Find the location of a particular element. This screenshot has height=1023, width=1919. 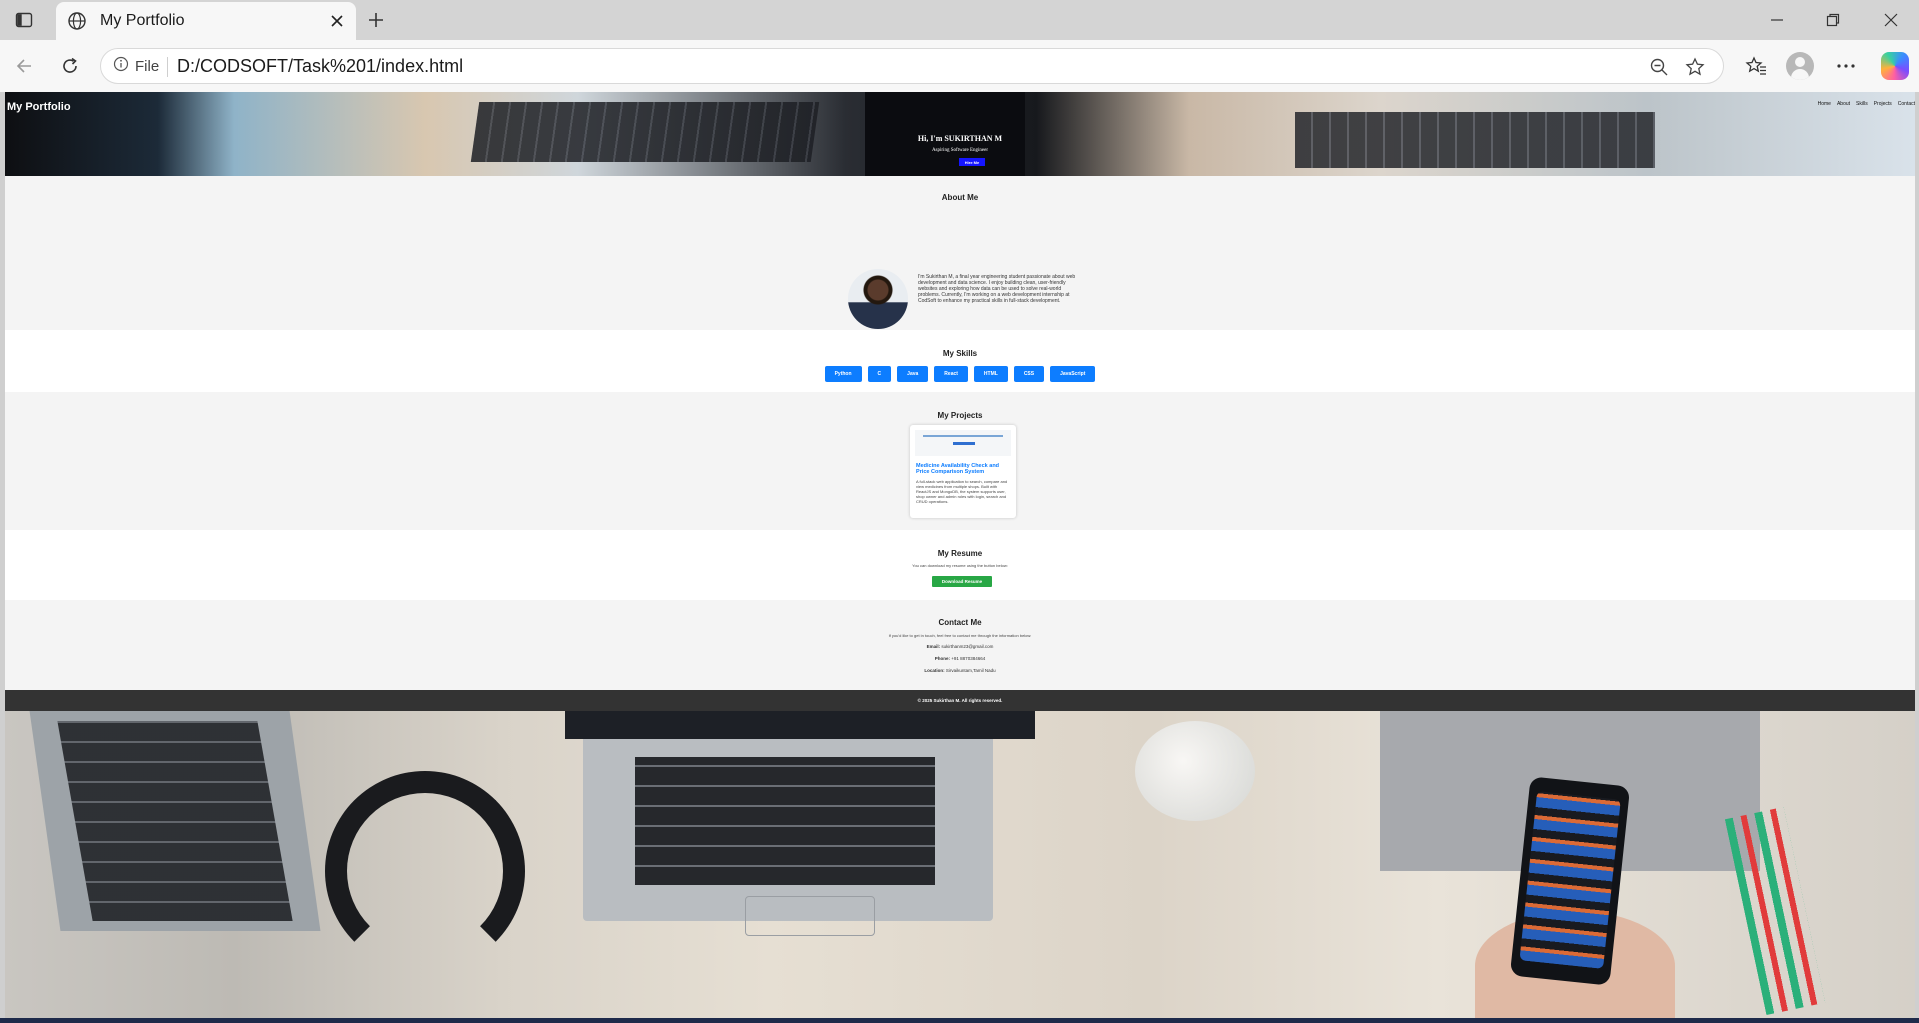

contact-phone: Phone: +91 8870384664 is located at coordinates (960, 658).